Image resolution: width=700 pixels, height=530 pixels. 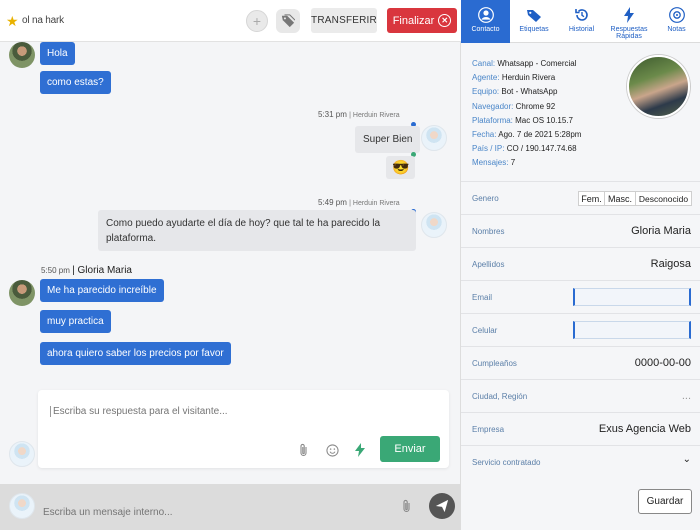 I want to click on customer-message: Me ha parecido increíble, so click(x=102, y=290).